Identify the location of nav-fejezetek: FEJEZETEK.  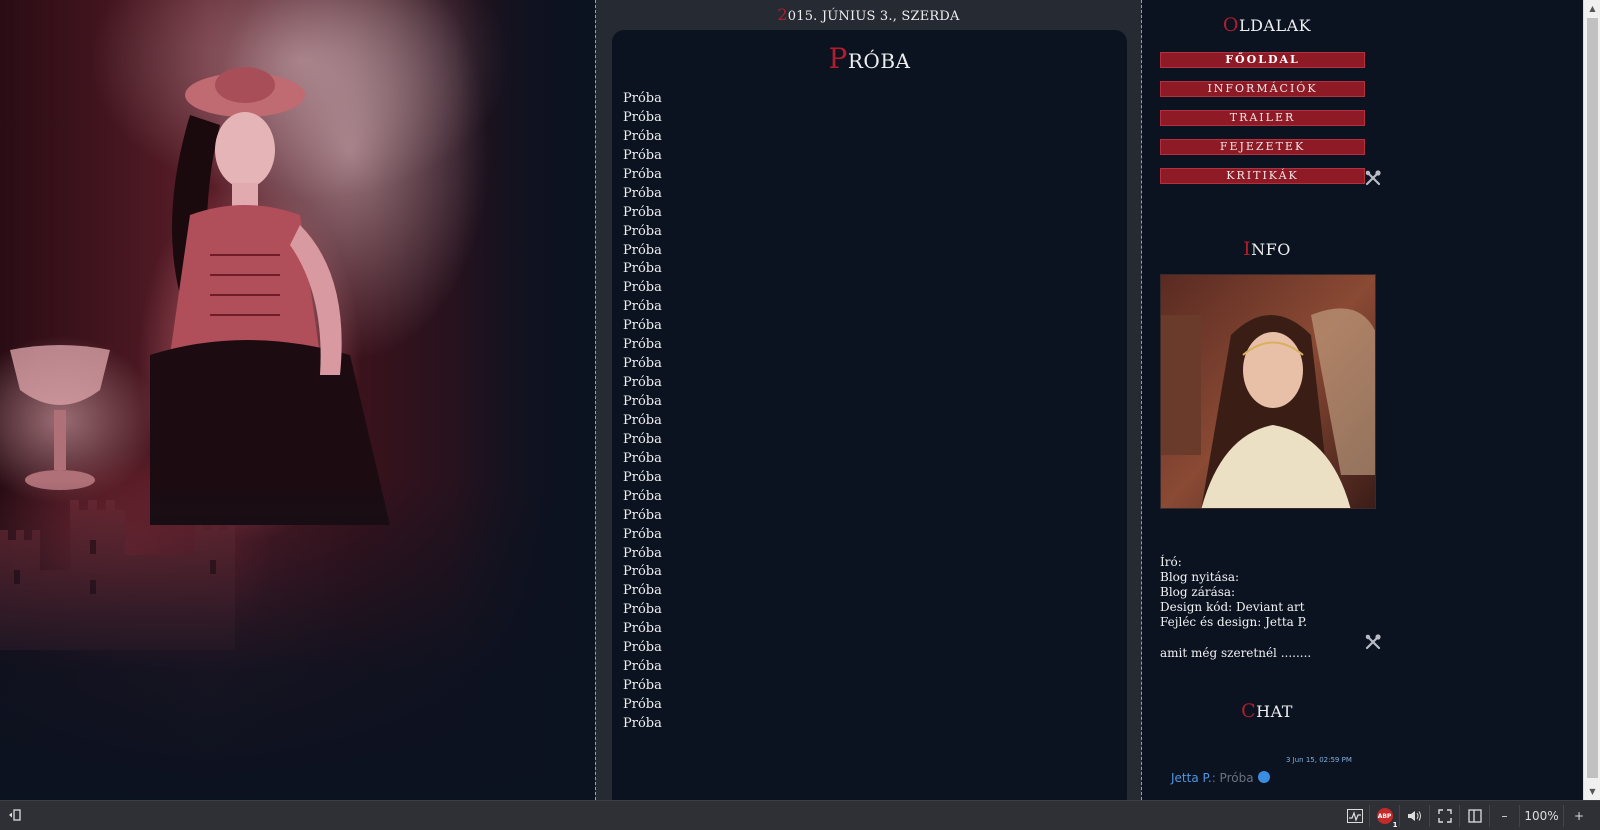
(1262, 147).